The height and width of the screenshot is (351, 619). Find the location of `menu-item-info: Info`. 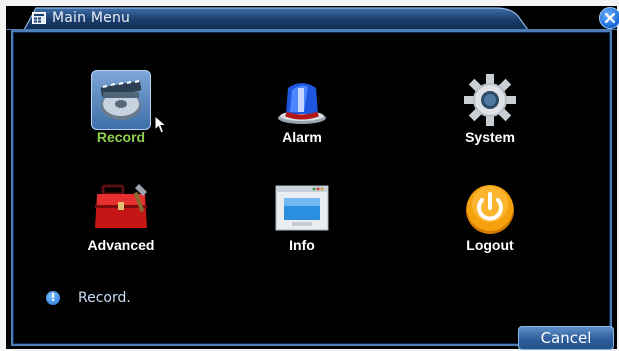

menu-item-info: Info is located at coordinates (302, 215).